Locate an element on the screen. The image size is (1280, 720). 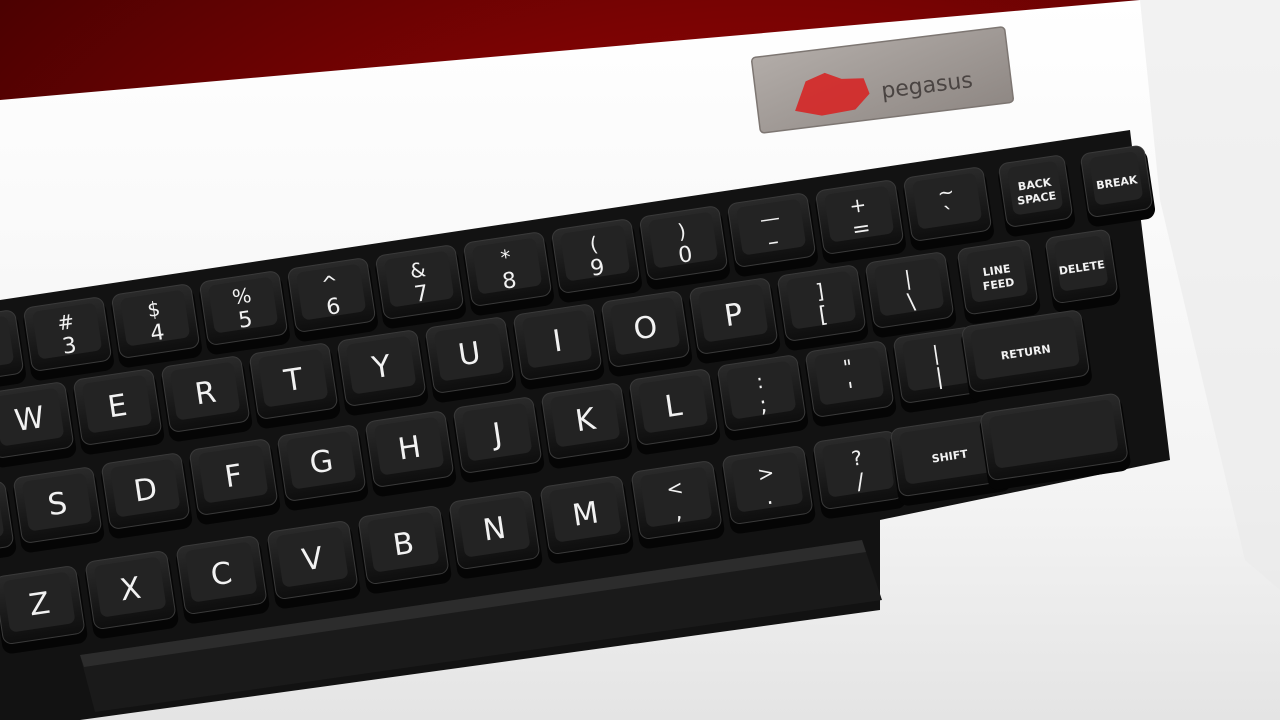
key-6: ^6 is located at coordinates (332, 300).